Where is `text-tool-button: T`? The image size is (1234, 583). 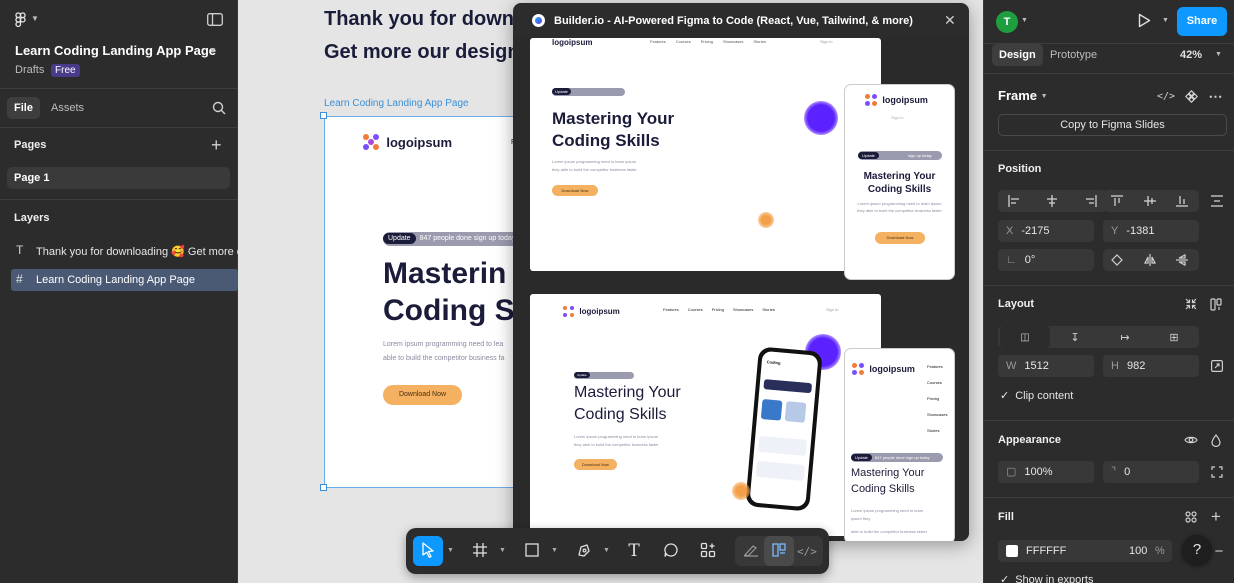
text-tool-button: T is located at coordinates (634, 551).